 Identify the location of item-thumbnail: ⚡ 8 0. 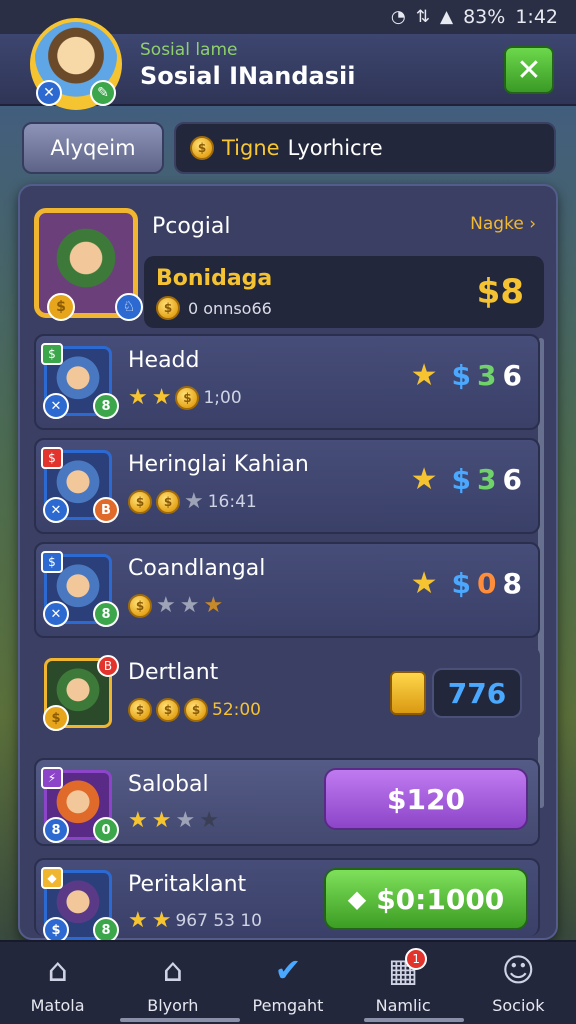
(80, 805).